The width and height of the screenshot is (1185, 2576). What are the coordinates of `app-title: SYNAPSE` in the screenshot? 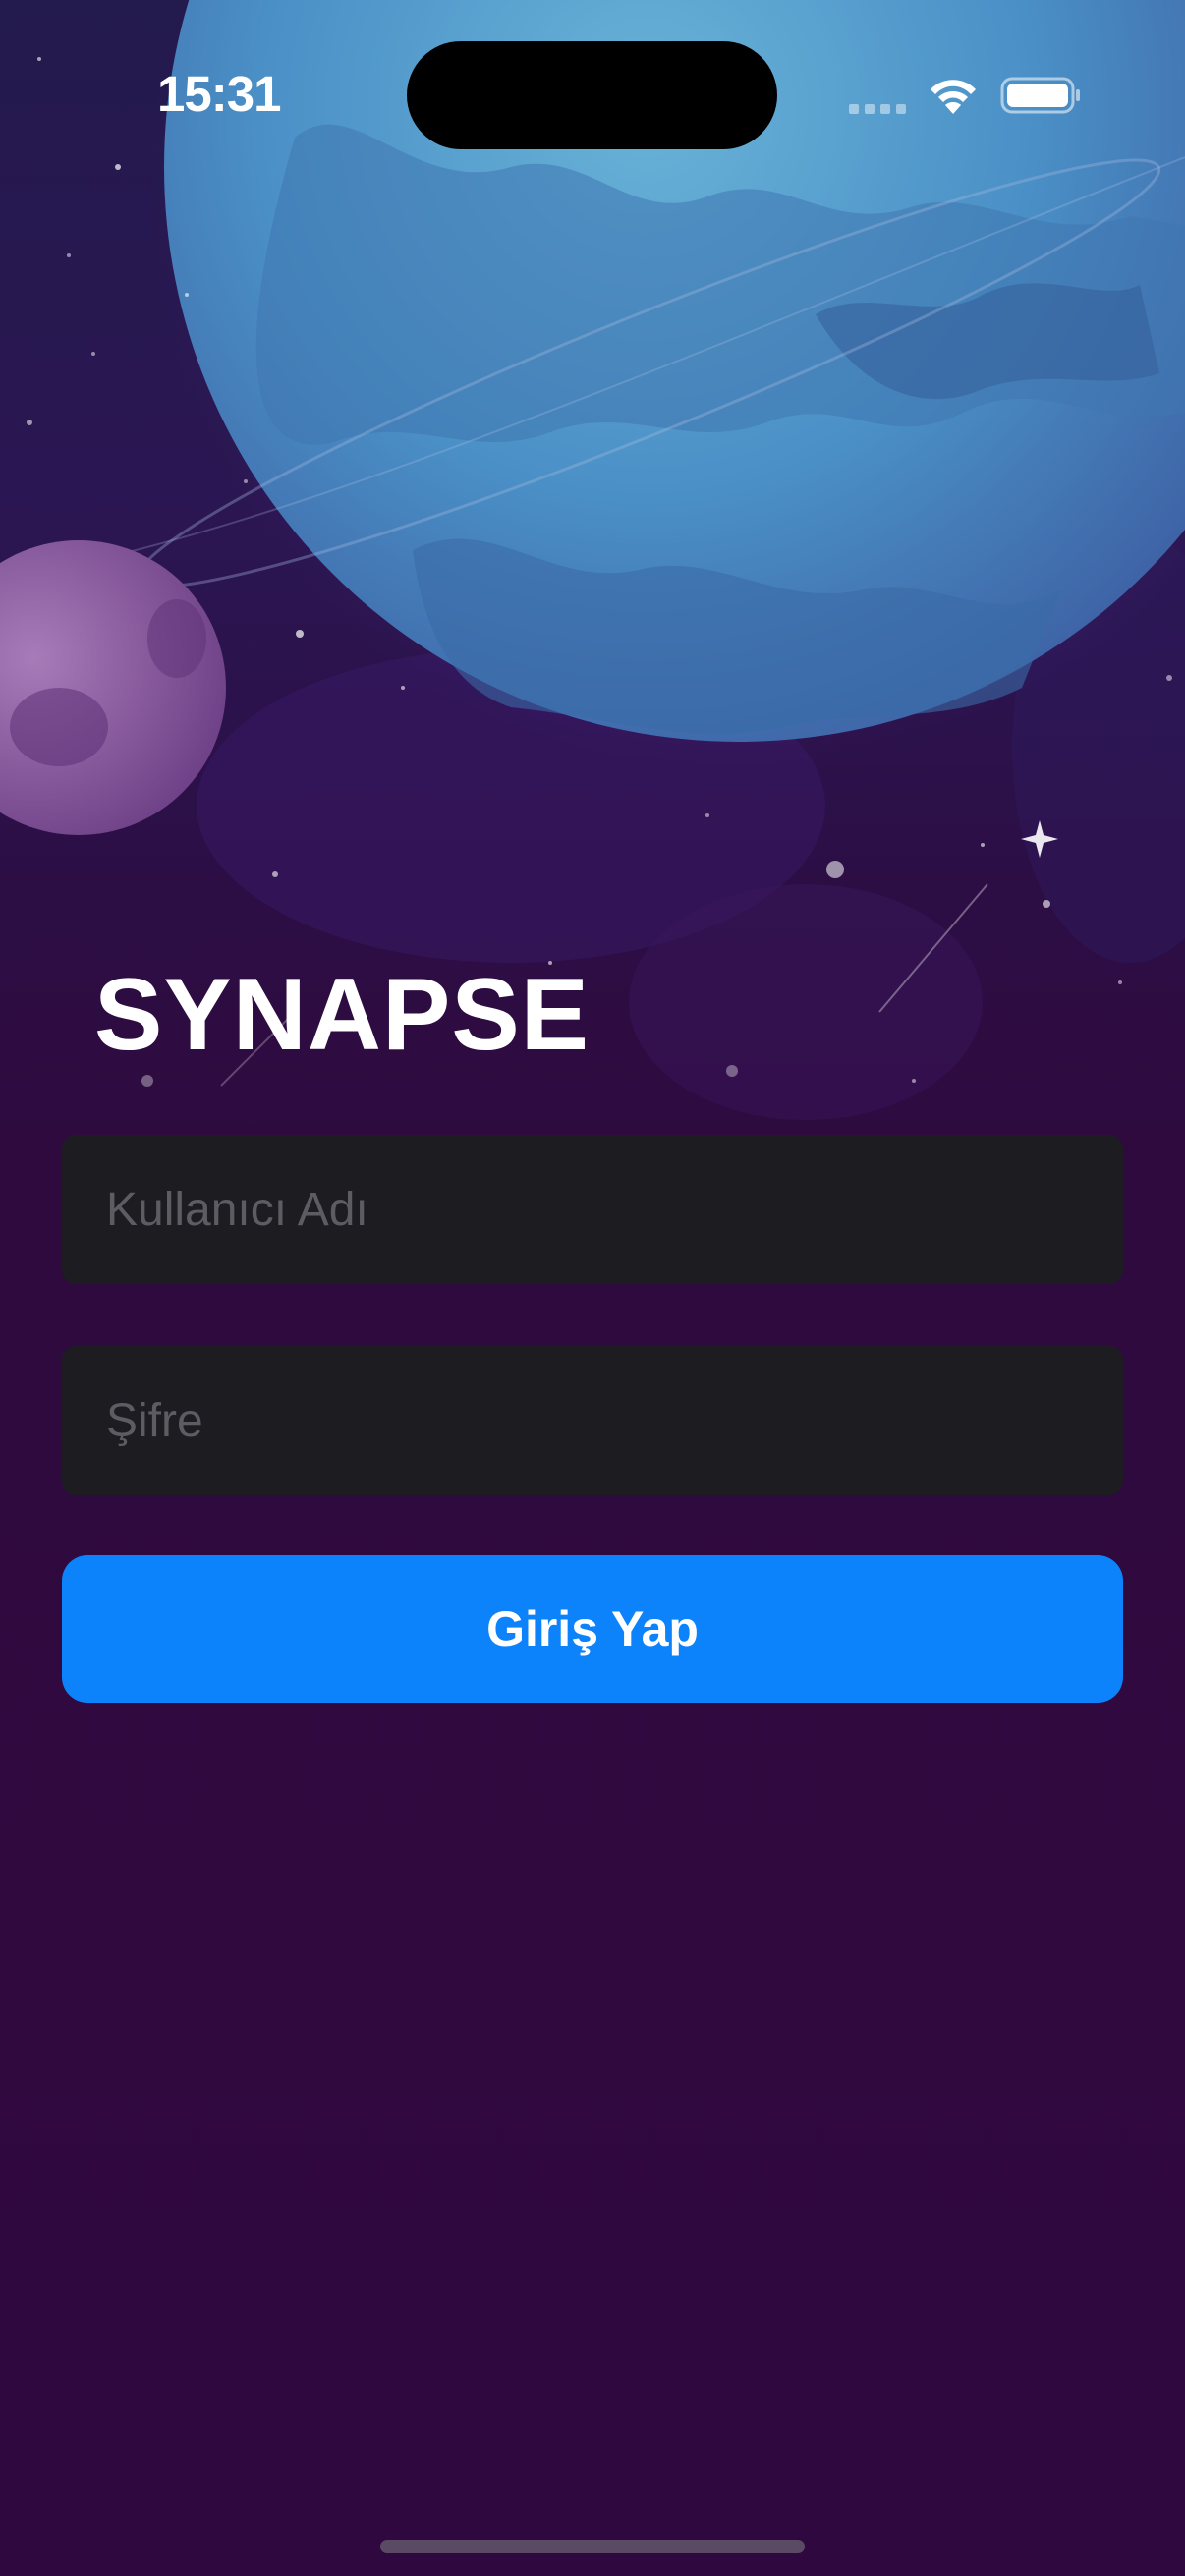 It's located at (343, 1015).